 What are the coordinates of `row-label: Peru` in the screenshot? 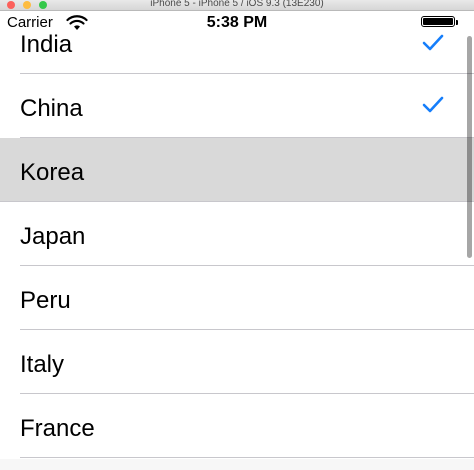 It's located at (45, 300).